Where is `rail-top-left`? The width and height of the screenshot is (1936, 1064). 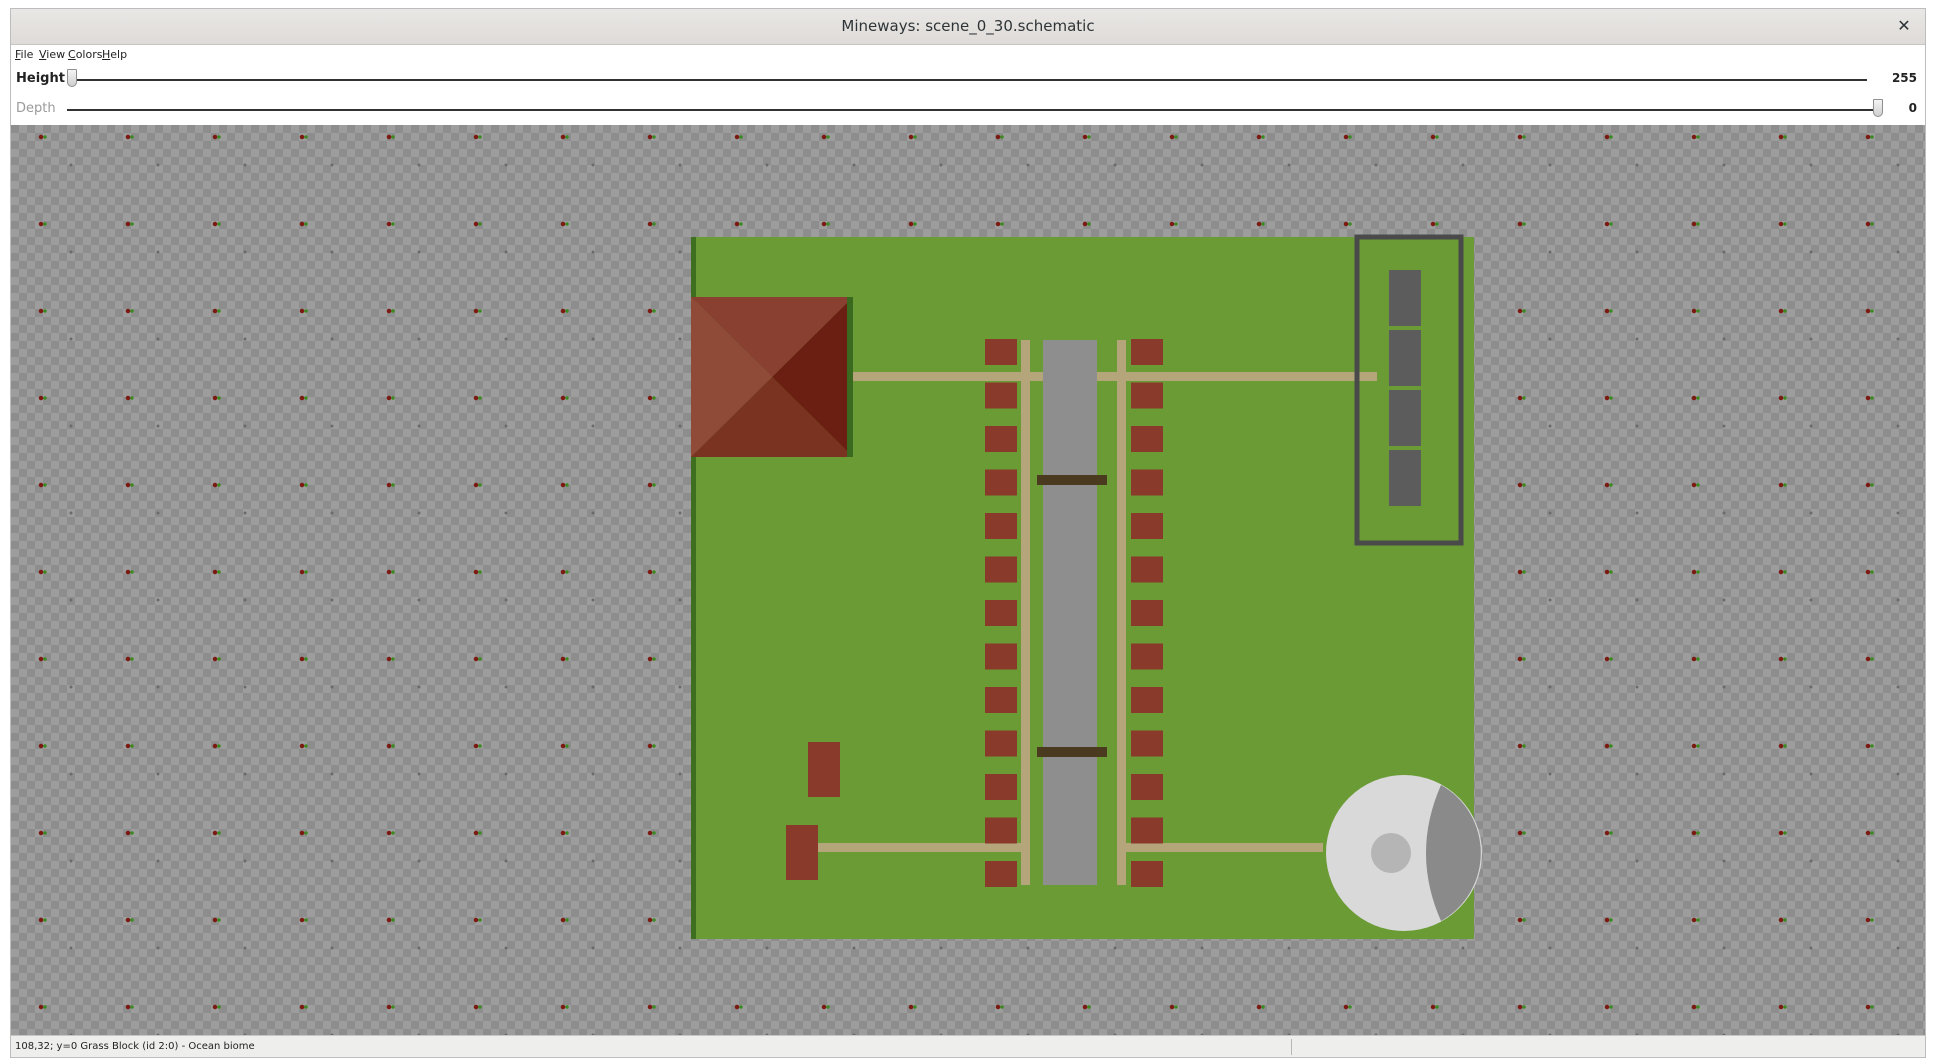
rail-top-left is located at coordinates (1003, 376).